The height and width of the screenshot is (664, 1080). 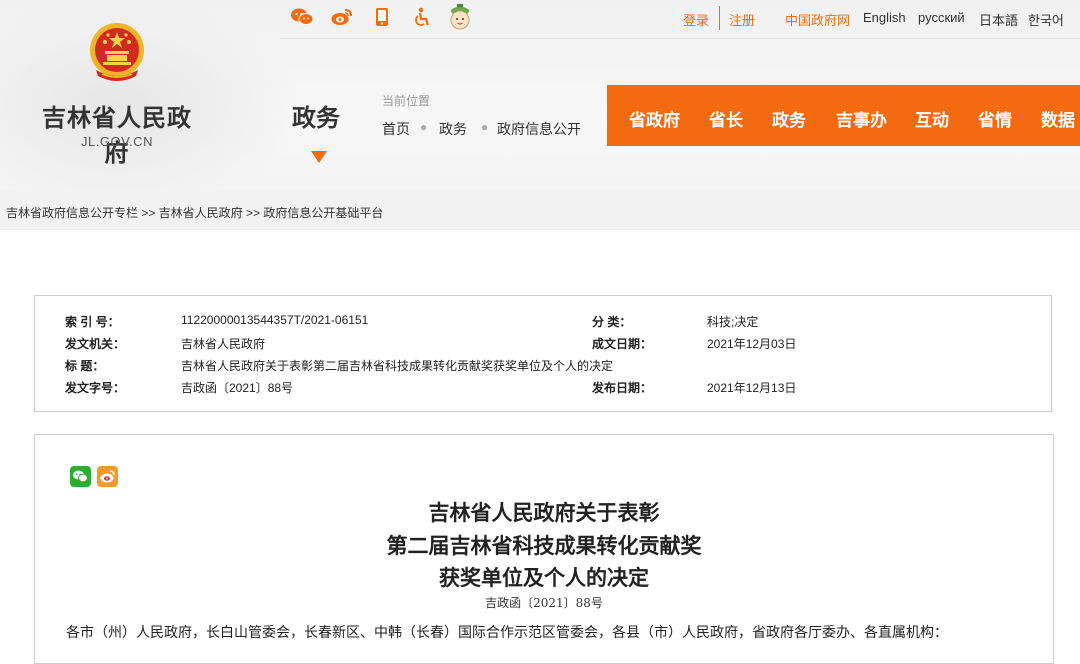 I want to click on nav-item-data: 数据, so click(x=1058, y=118).